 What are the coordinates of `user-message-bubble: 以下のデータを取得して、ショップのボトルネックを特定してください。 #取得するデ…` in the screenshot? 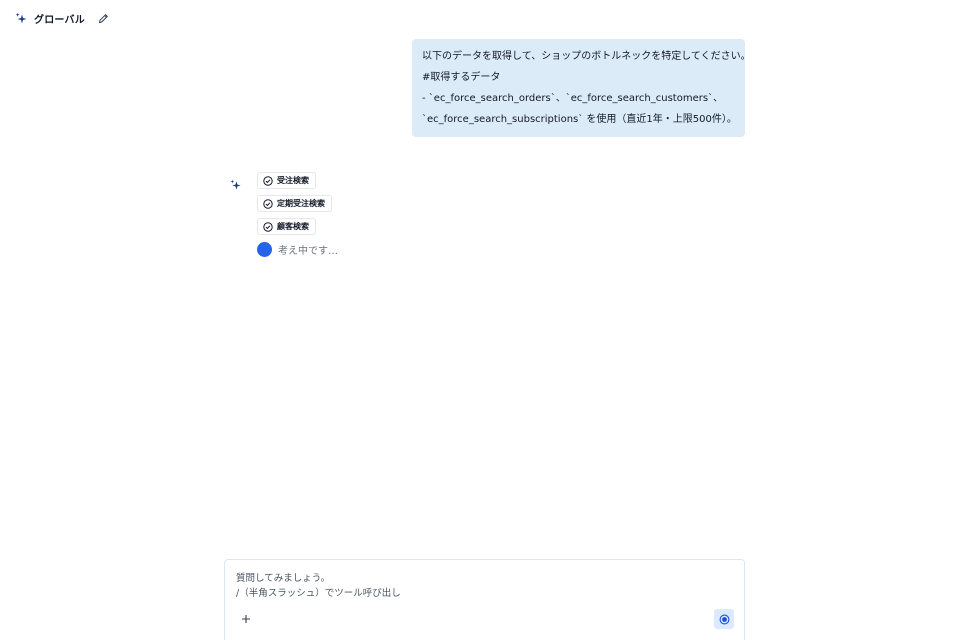 It's located at (581, 88).